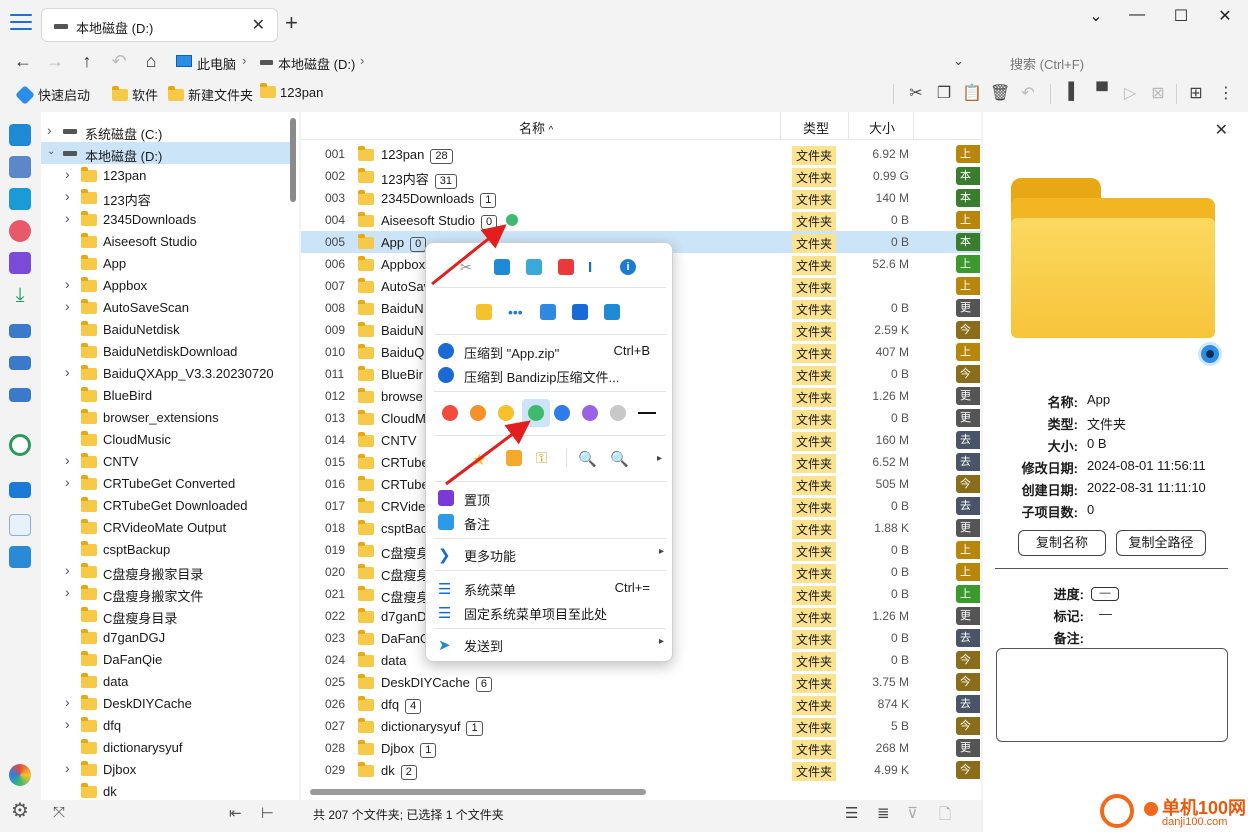 The width and height of the screenshot is (1248, 832). Describe the element at coordinates (1158, 93) in the screenshot. I see `close-pane-icon: ⊠` at that location.